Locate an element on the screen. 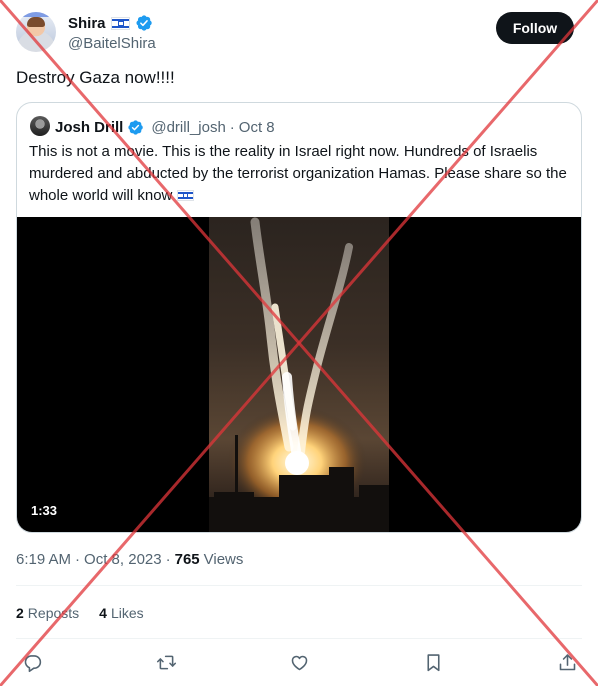 This screenshot has height=686, width=598. reply-icon is located at coordinates (32, 663).